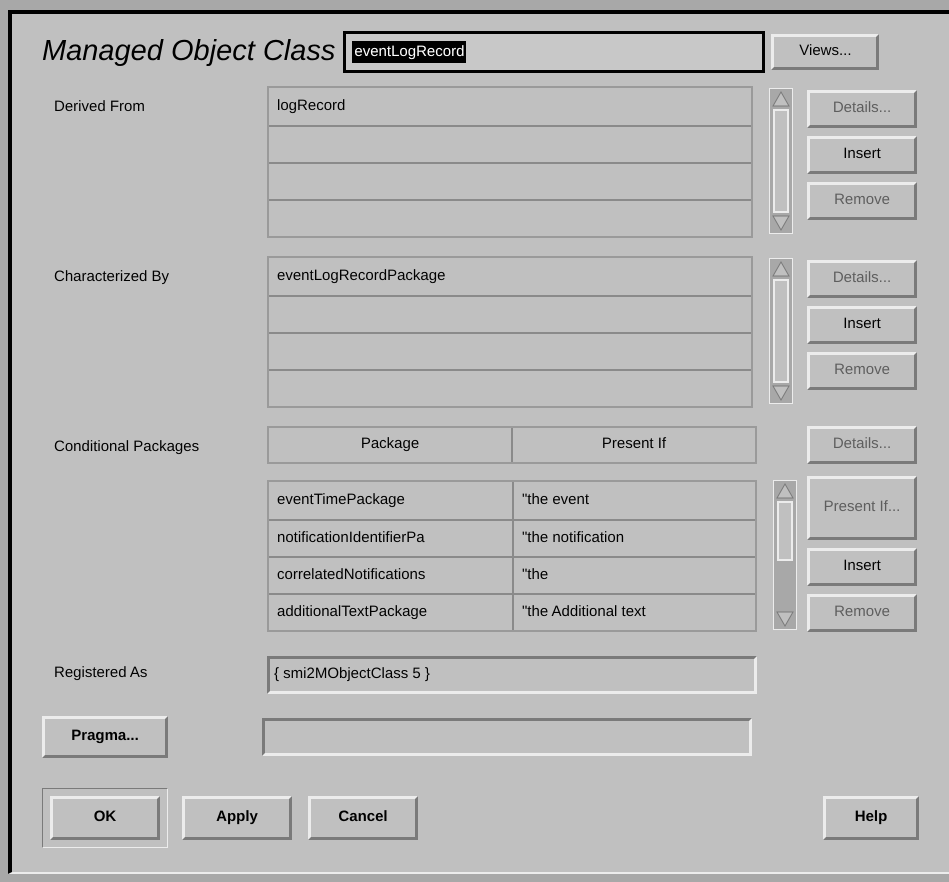  What do you see at coordinates (633, 612) in the screenshot?
I see `table-cell: "the Additional text` at bounding box center [633, 612].